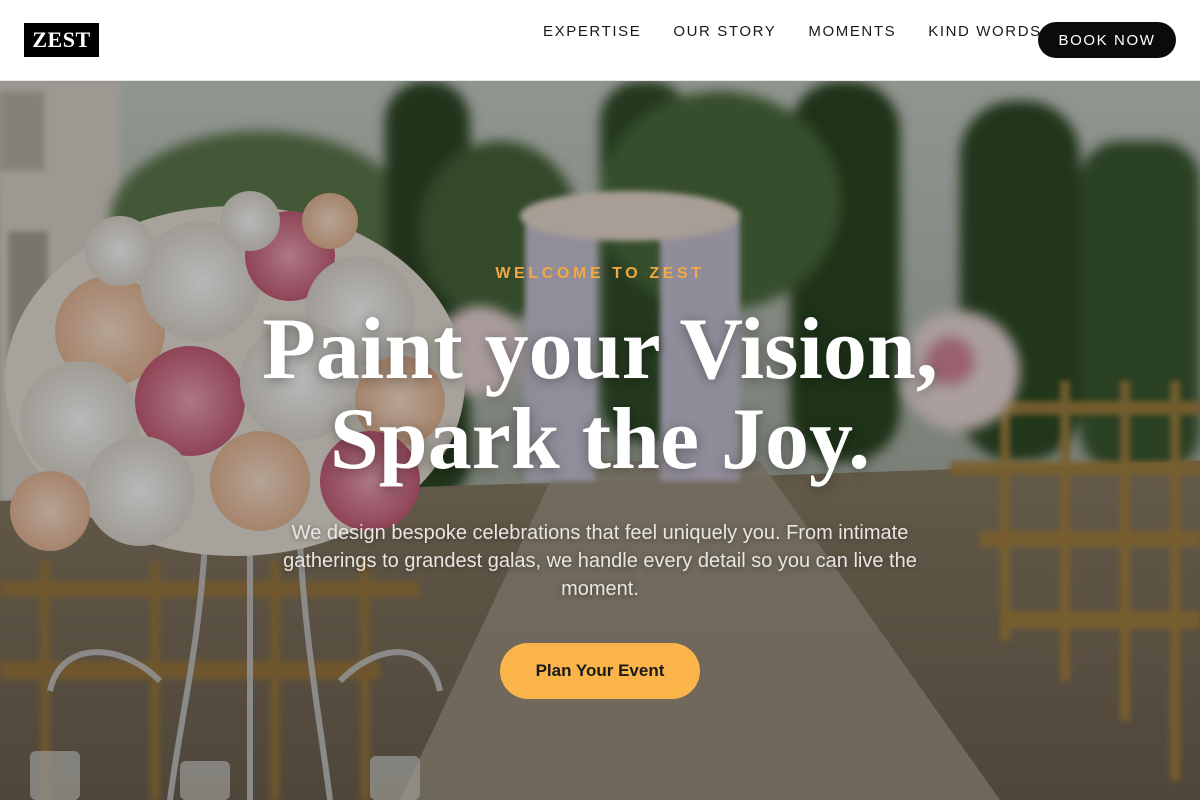 This screenshot has height=800, width=1200. I want to click on hero-headline-line1: Paint your Vision,, so click(600, 349).